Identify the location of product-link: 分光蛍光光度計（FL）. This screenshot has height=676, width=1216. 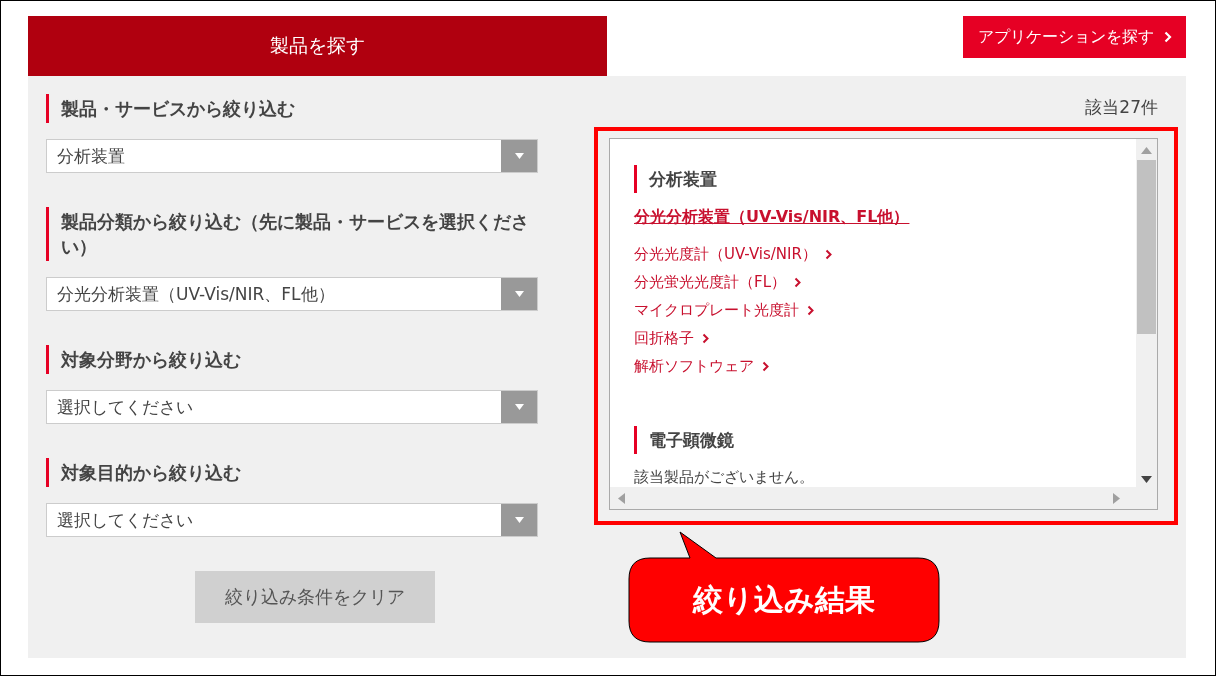
(717, 282).